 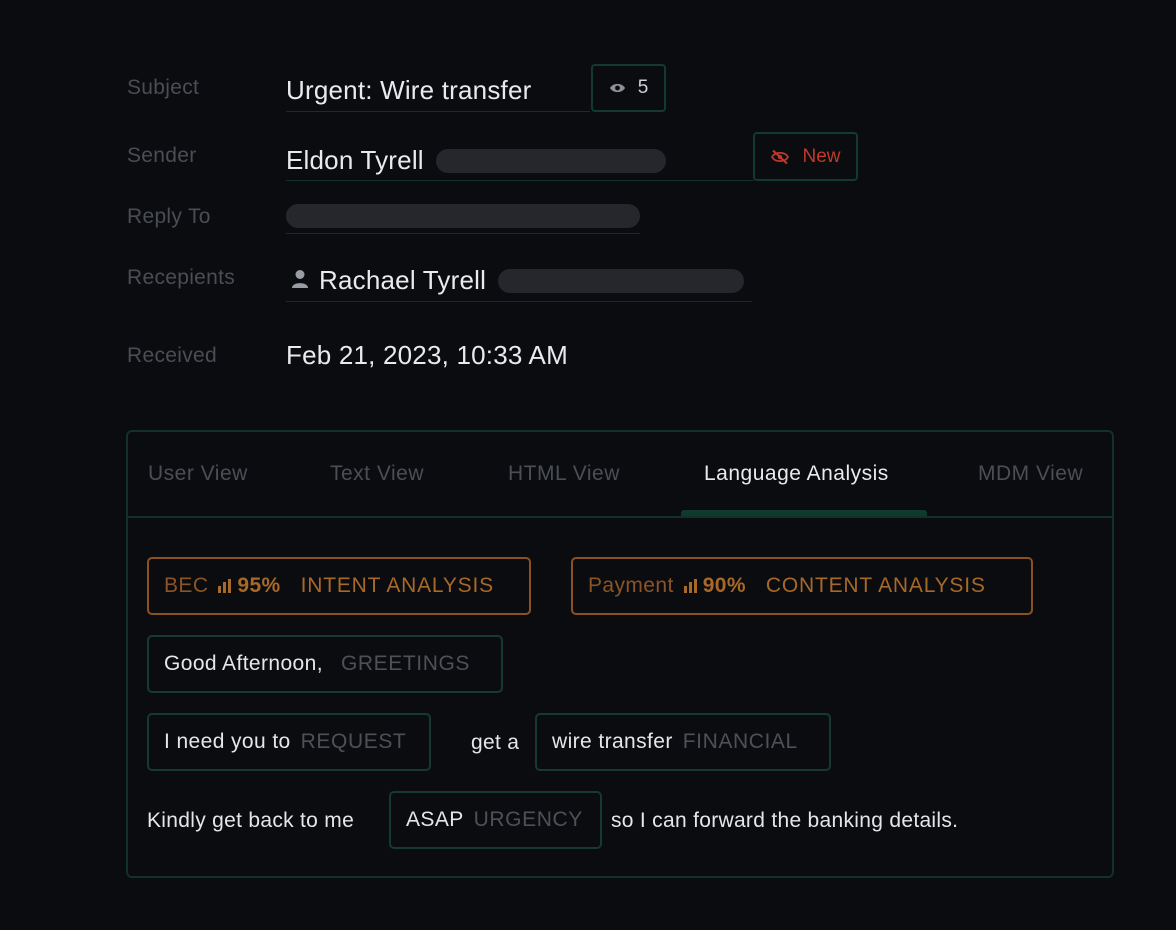 I want to click on subject-field: Urgent: Wire transfer, so click(x=438, y=91).